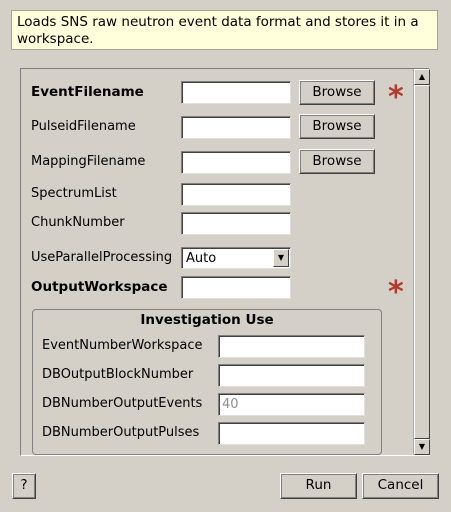 The width and height of the screenshot is (451, 512). I want to click on spectrum-list-input, so click(236, 194).